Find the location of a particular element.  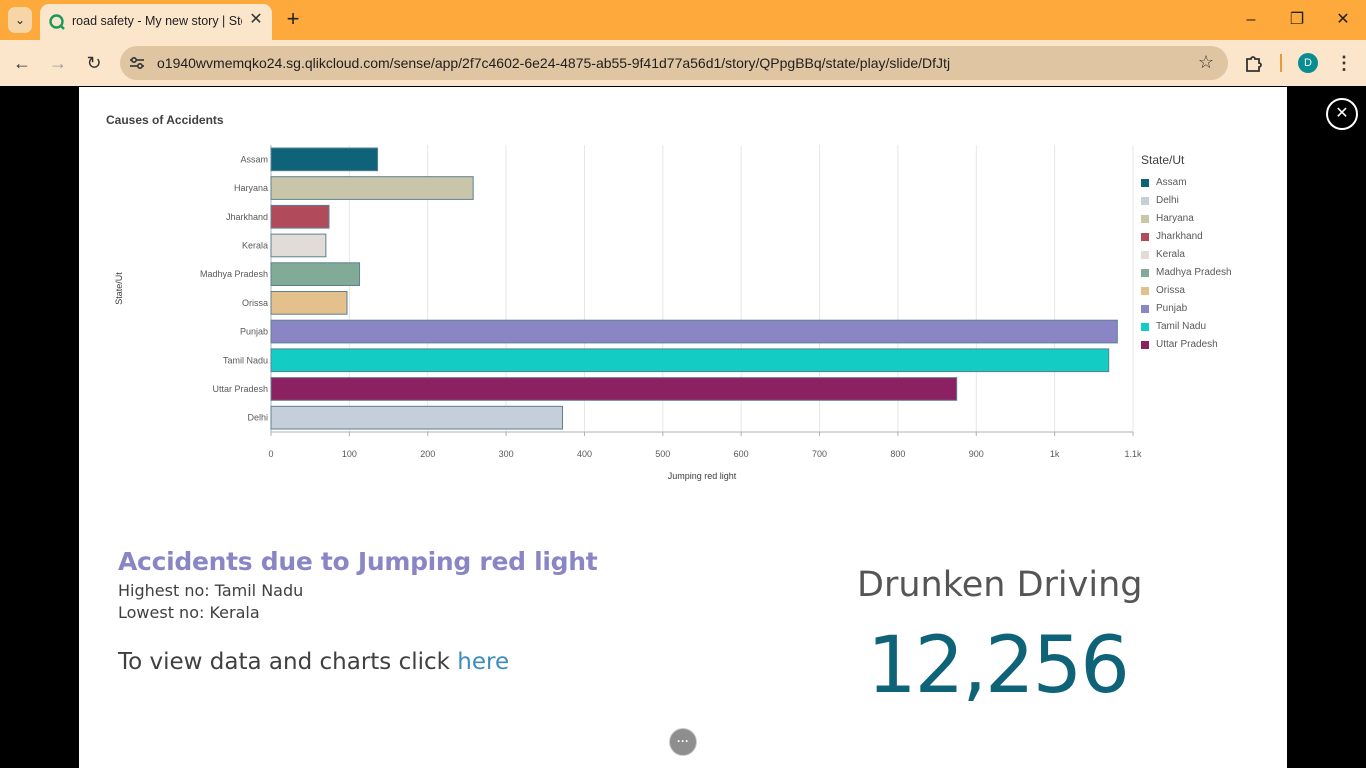

extensions-puzzle-icon is located at coordinates (1254, 63).